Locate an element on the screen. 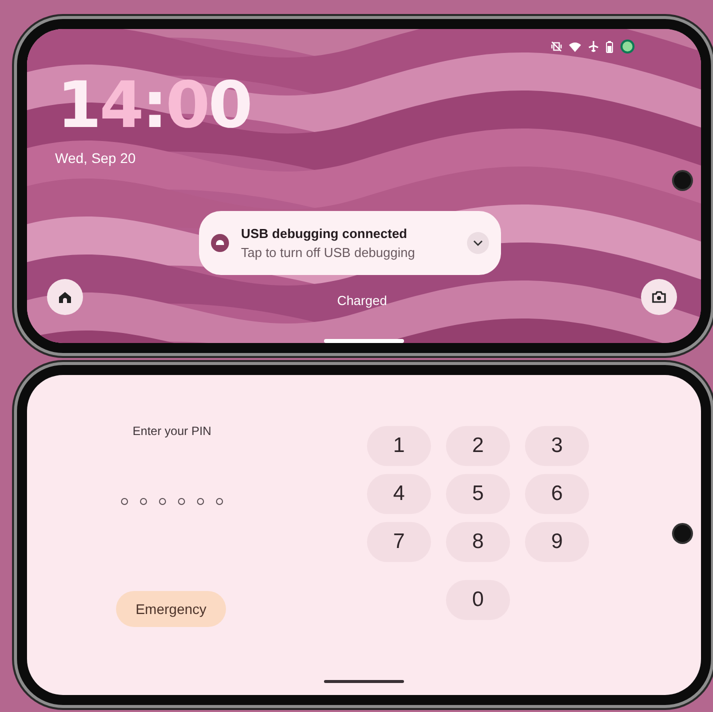  date: Wed, Sep 20 is located at coordinates (95, 158).